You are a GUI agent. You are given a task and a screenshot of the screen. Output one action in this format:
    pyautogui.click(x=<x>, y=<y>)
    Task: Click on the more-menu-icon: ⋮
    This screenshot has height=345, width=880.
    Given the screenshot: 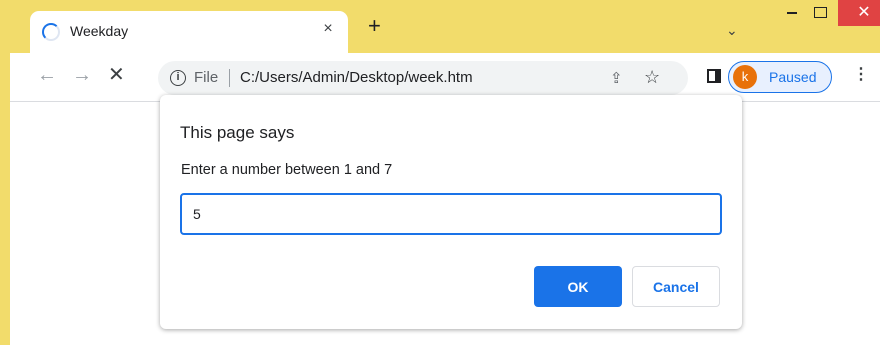 What is the action you would take?
    pyautogui.click(x=861, y=75)
    